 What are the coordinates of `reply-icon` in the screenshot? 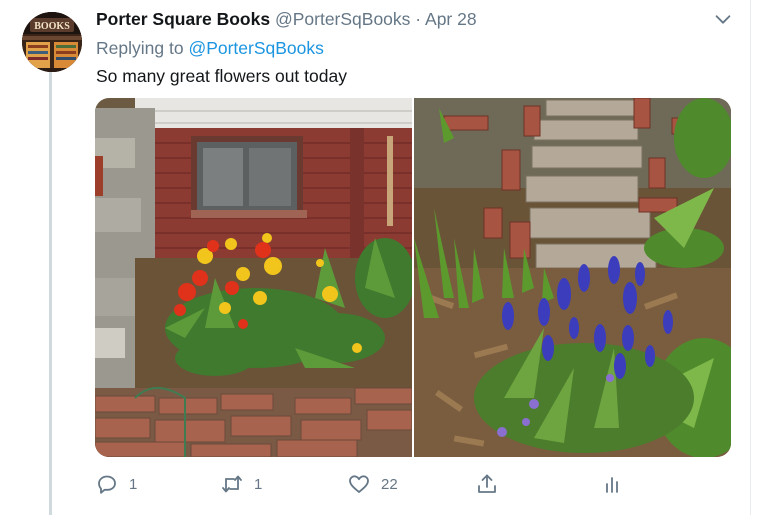 It's located at (107, 484).